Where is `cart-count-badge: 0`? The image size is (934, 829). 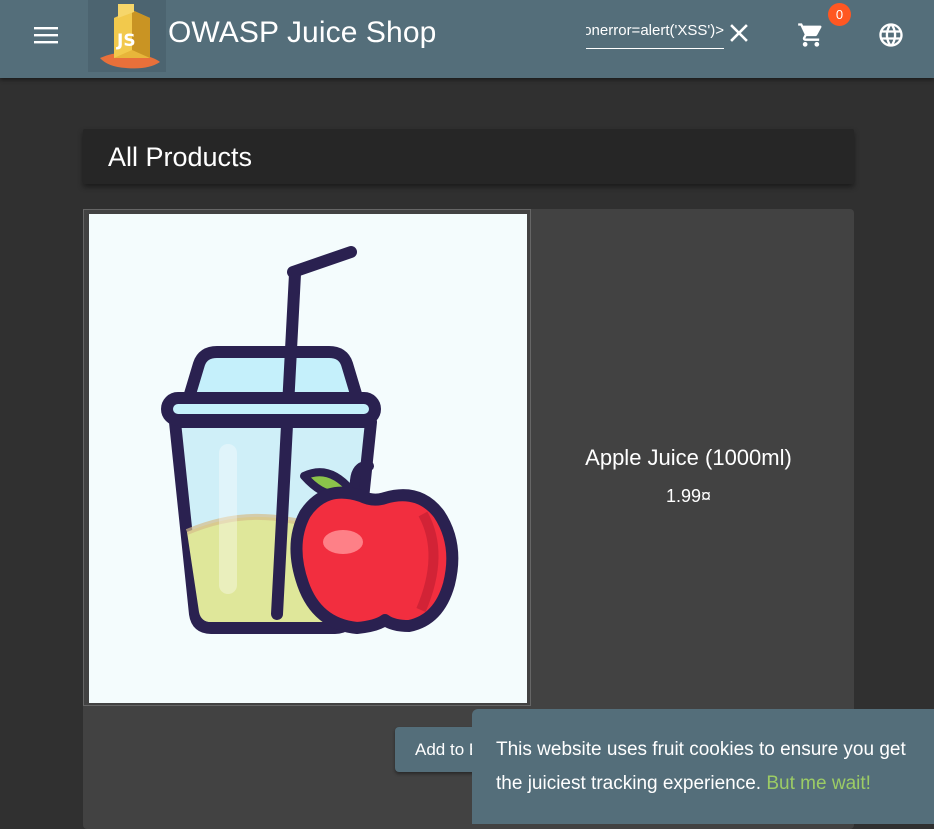
cart-count-badge: 0 is located at coordinates (839, 14).